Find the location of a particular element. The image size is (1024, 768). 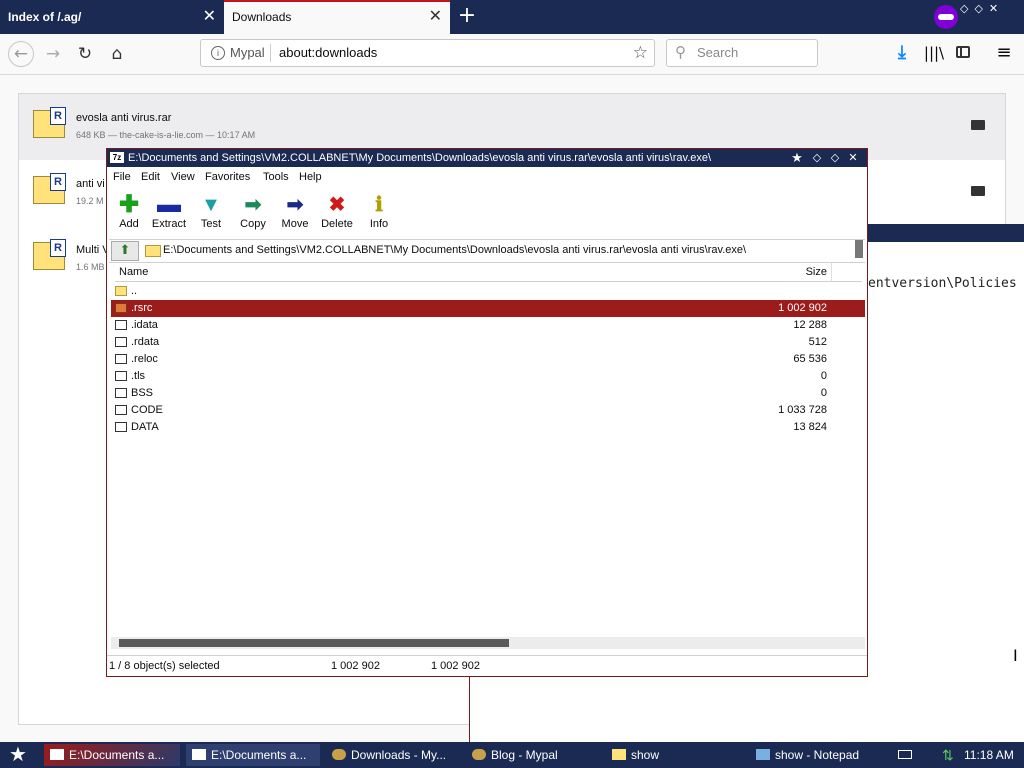

taskbar-item: show - Notepad is located at coordinates (811, 755).